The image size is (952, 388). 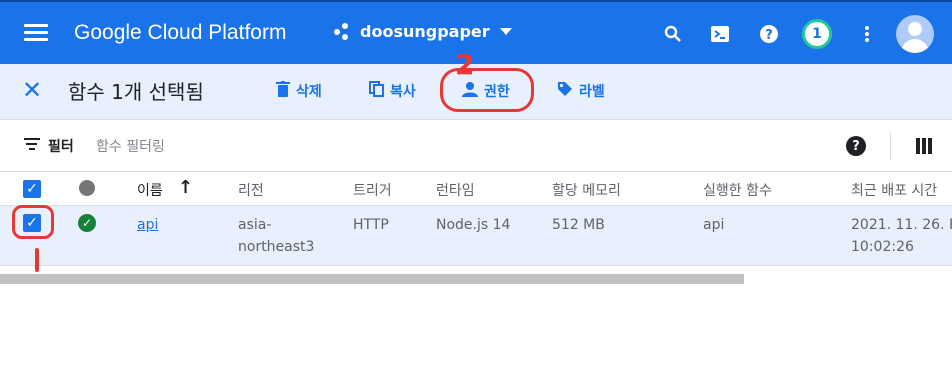 I want to click on status-header-icon, so click(x=87, y=188).